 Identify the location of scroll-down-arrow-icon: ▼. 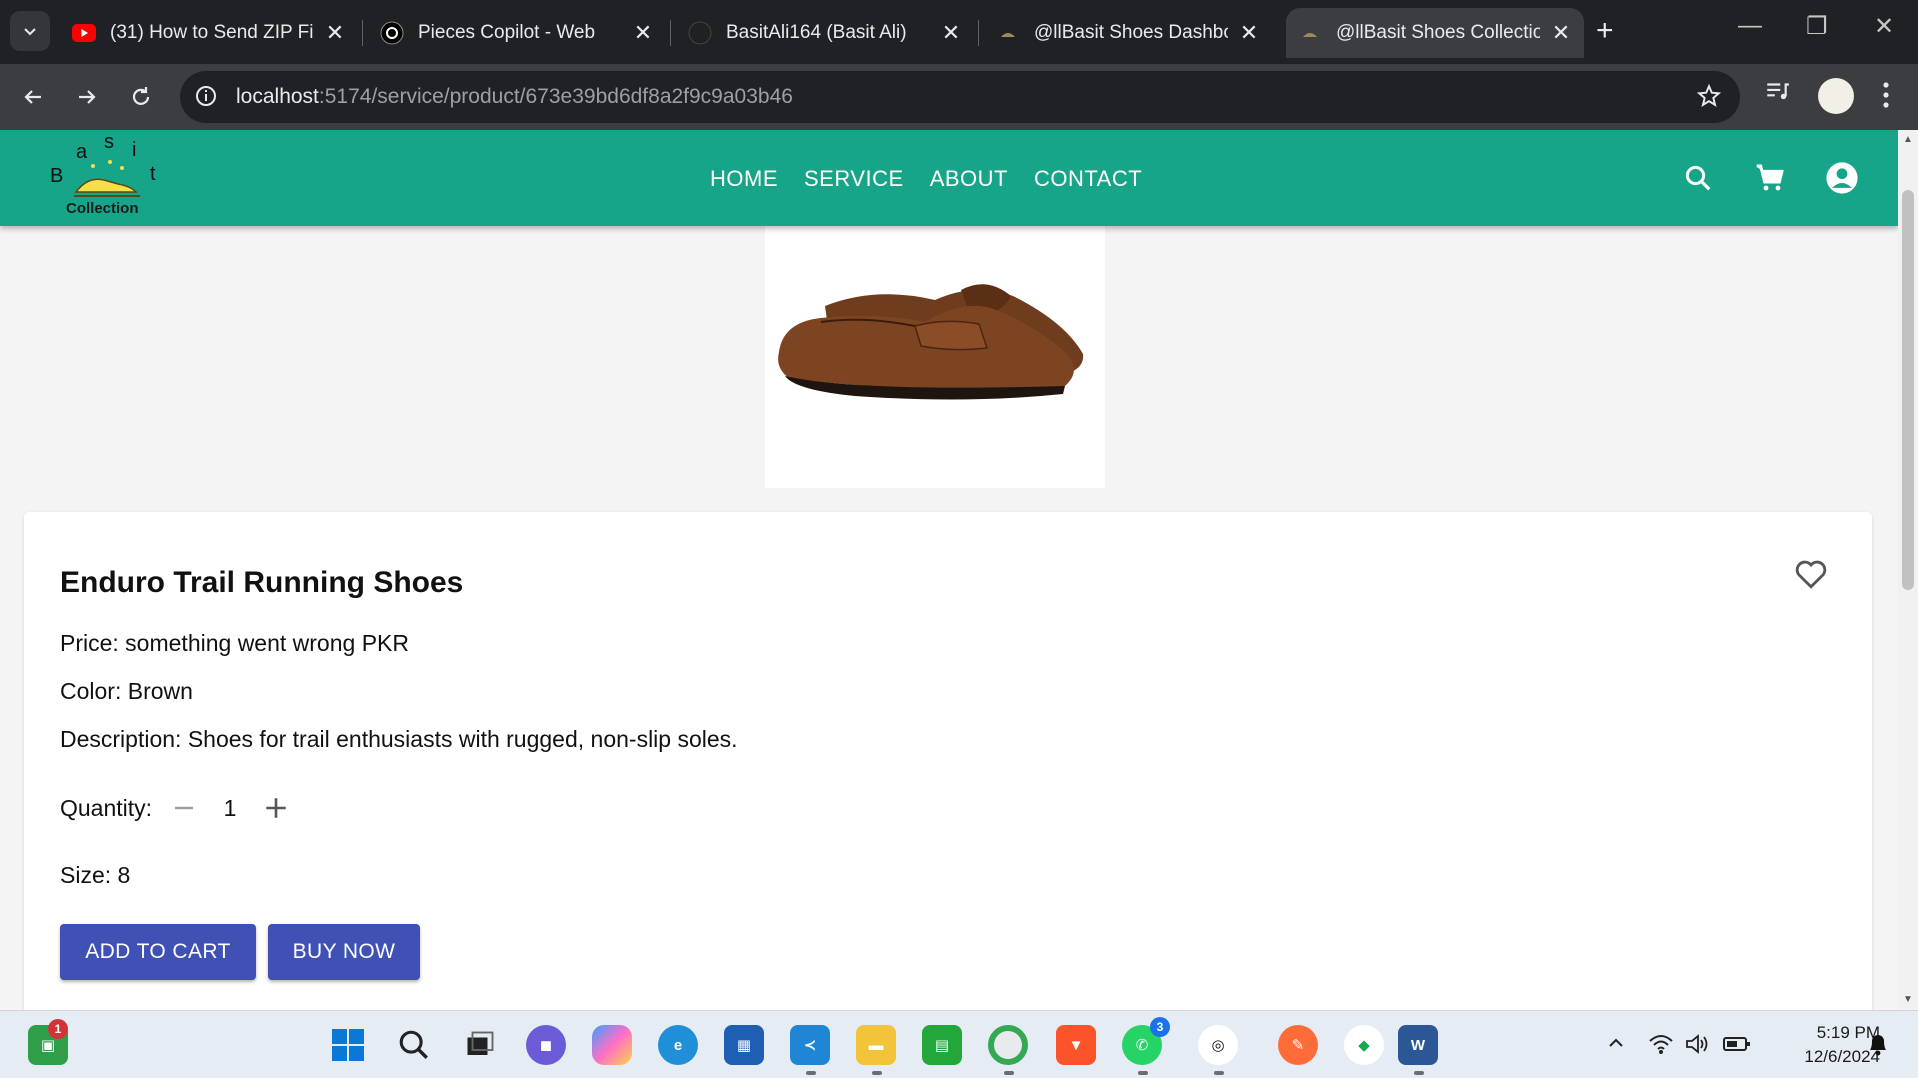
(1908, 999).